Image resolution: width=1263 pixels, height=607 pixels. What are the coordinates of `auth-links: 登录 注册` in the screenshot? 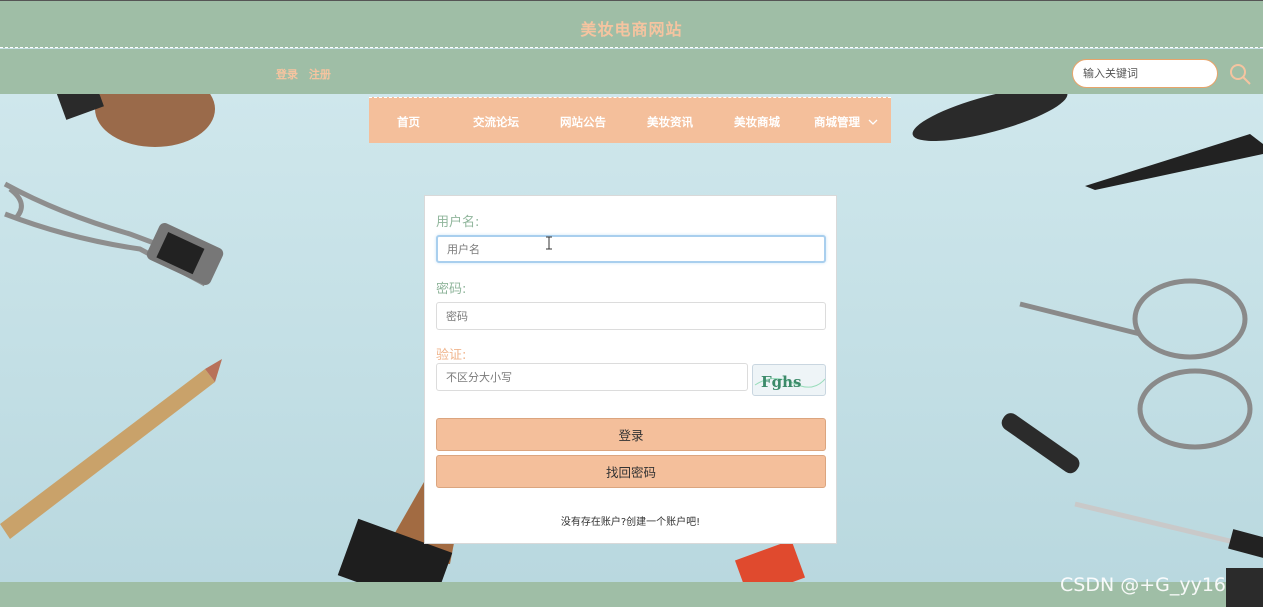 It's located at (307, 74).